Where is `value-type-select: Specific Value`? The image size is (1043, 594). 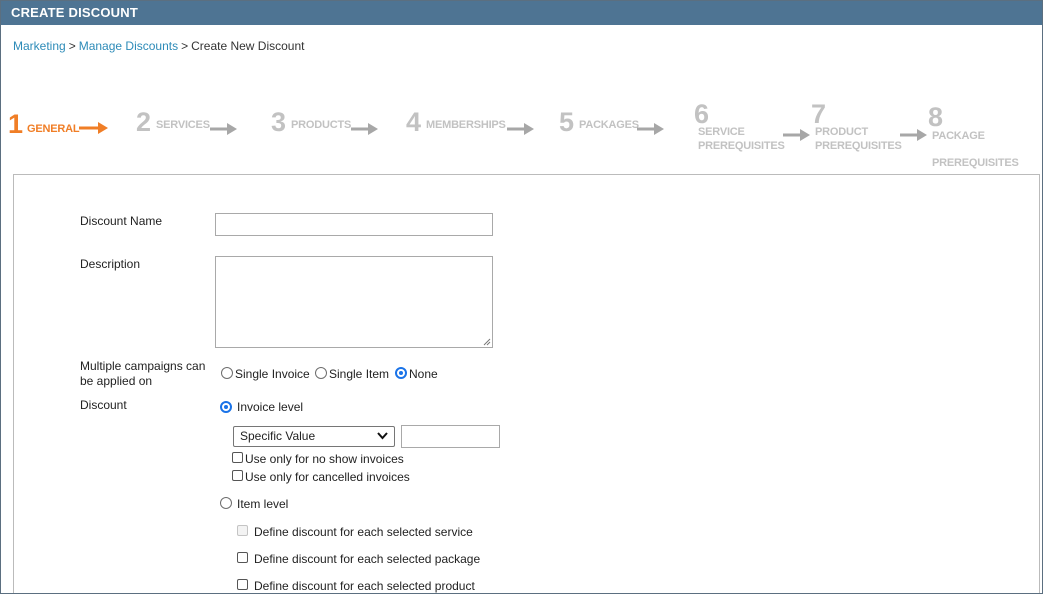 value-type-select: Specific Value is located at coordinates (314, 436).